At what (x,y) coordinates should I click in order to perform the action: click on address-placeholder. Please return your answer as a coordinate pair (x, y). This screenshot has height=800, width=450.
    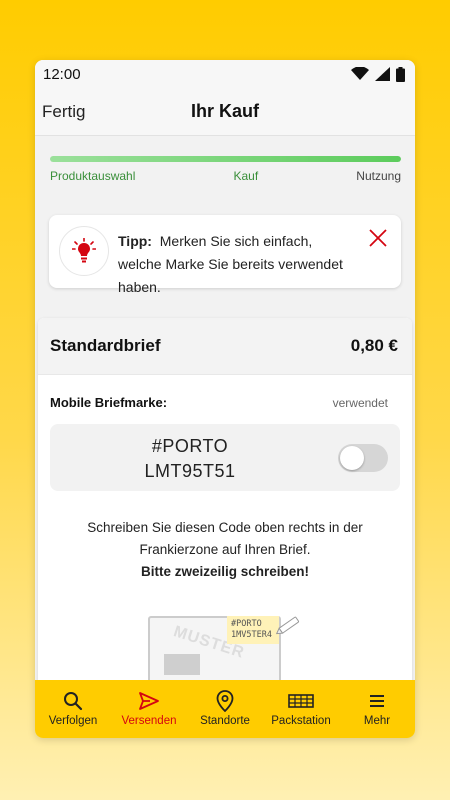
    Looking at the image, I should click on (182, 664).